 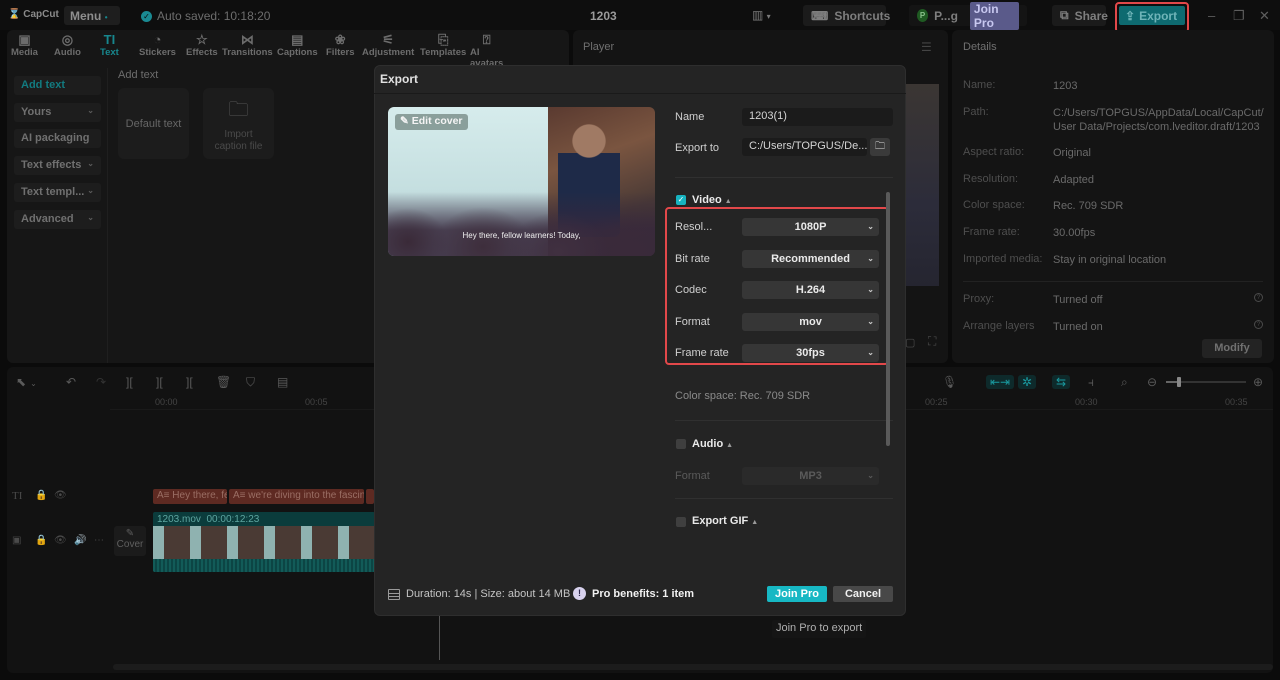 I want to click on audio-format-label: Format, so click(x=692, y=476).